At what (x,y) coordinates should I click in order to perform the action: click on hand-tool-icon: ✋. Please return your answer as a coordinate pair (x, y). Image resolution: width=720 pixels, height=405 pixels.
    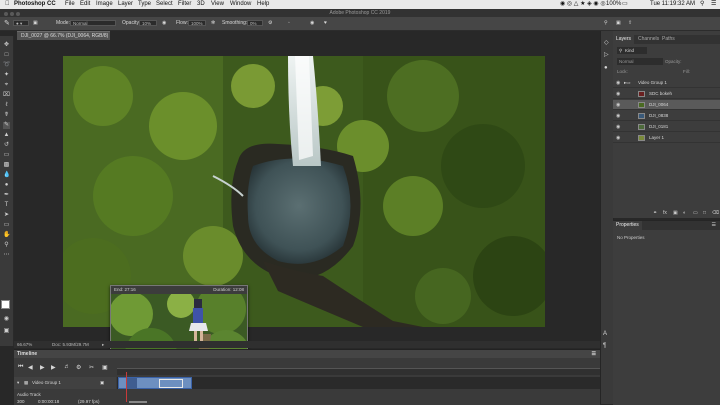
    Looking at the image, I should click on (6, 235).